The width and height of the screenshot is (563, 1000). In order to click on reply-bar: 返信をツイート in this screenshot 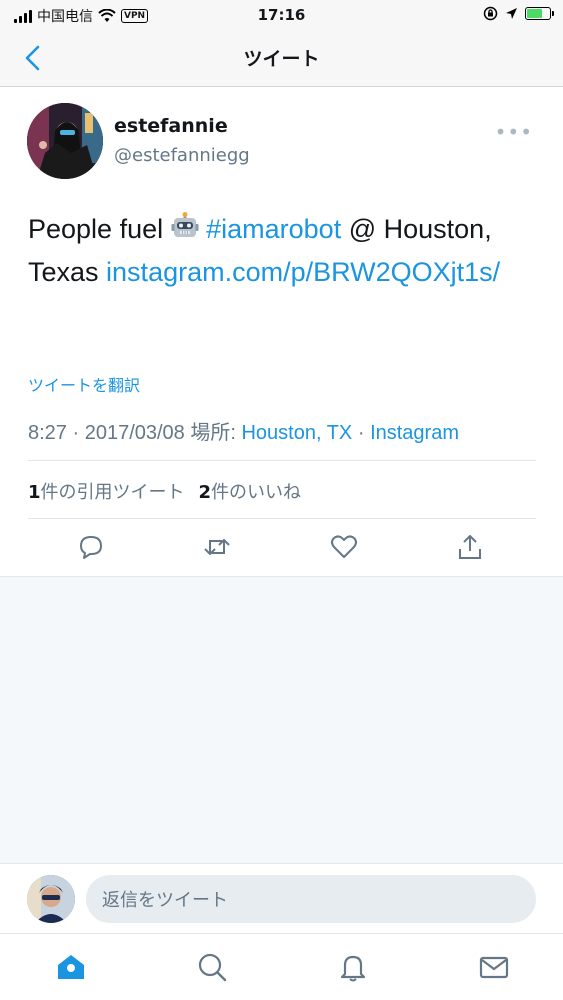, I will do `click(281, 899)`.